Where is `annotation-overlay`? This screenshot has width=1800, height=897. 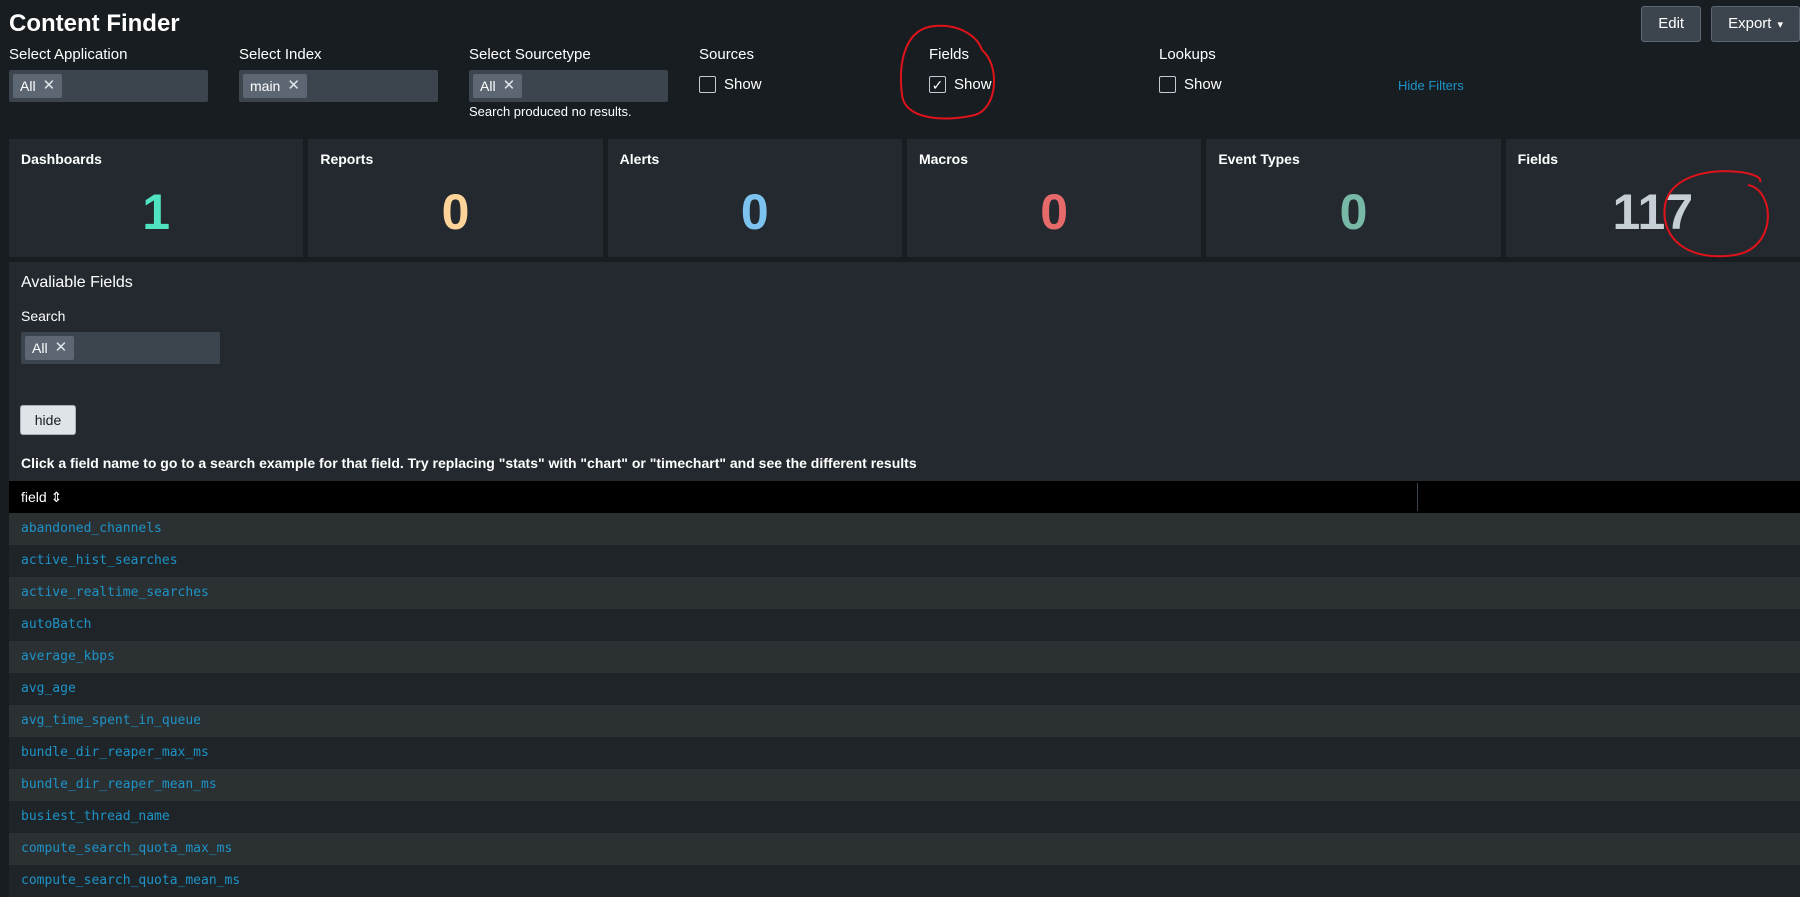
annotation-overlay is located at coordinates (1334, 141).